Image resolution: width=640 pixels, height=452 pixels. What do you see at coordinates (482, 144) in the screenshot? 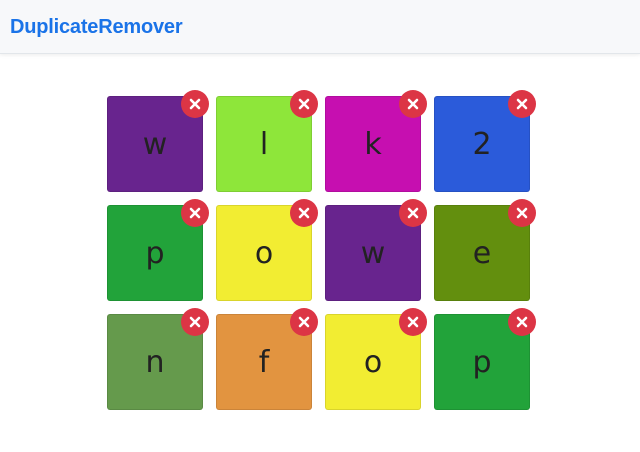
I see `tile-letter: 2` at bounding box center [482, 144].